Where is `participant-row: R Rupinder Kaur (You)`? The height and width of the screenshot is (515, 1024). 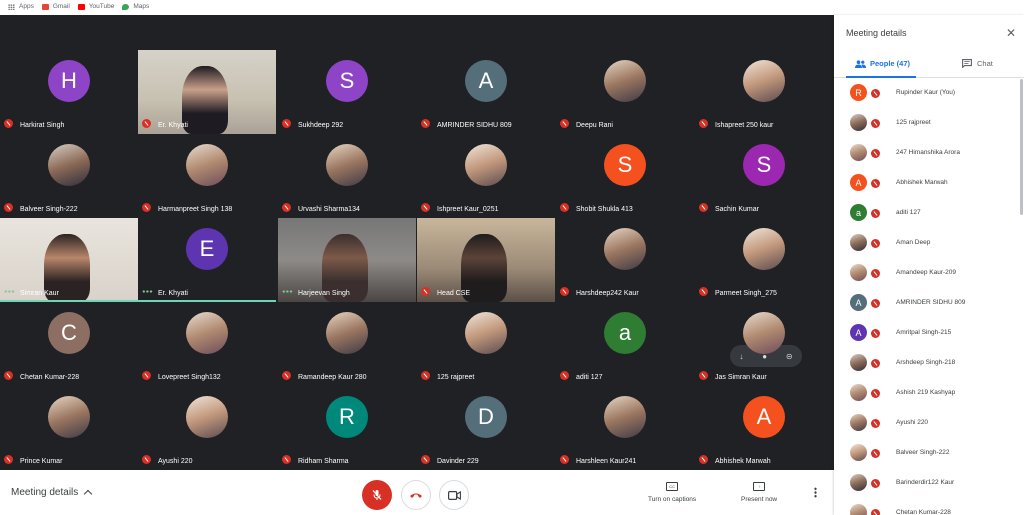 participant-row: R Rupinder Kaur (You) is located at coordinates (929, 94).